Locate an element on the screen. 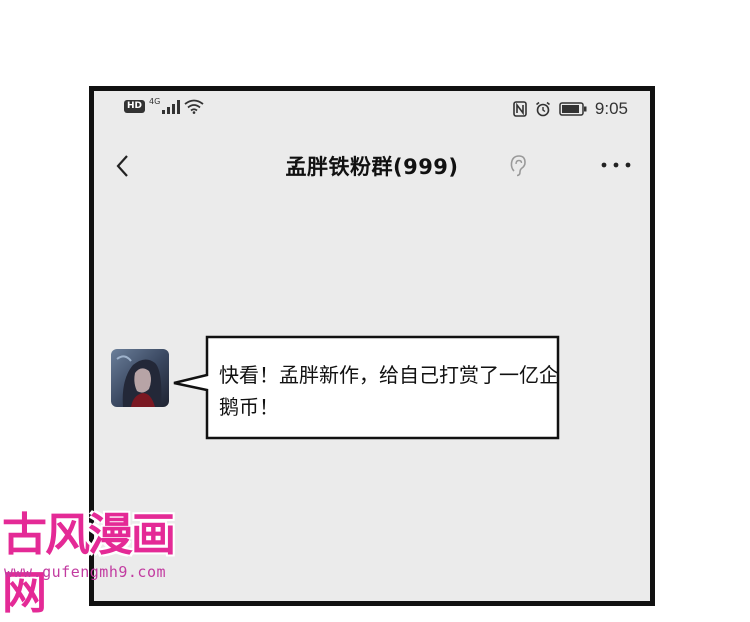  battery-icon is located at coordinates (573, 109).